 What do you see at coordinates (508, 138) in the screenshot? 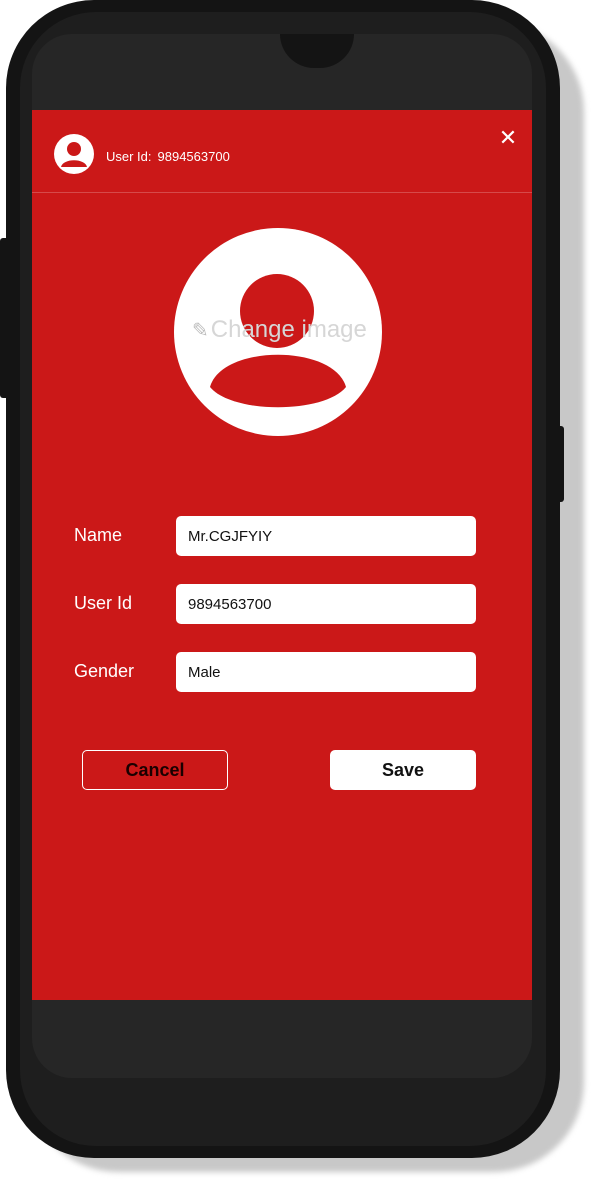
I see `close-icon: ✕` at bounding box center [508, 138].